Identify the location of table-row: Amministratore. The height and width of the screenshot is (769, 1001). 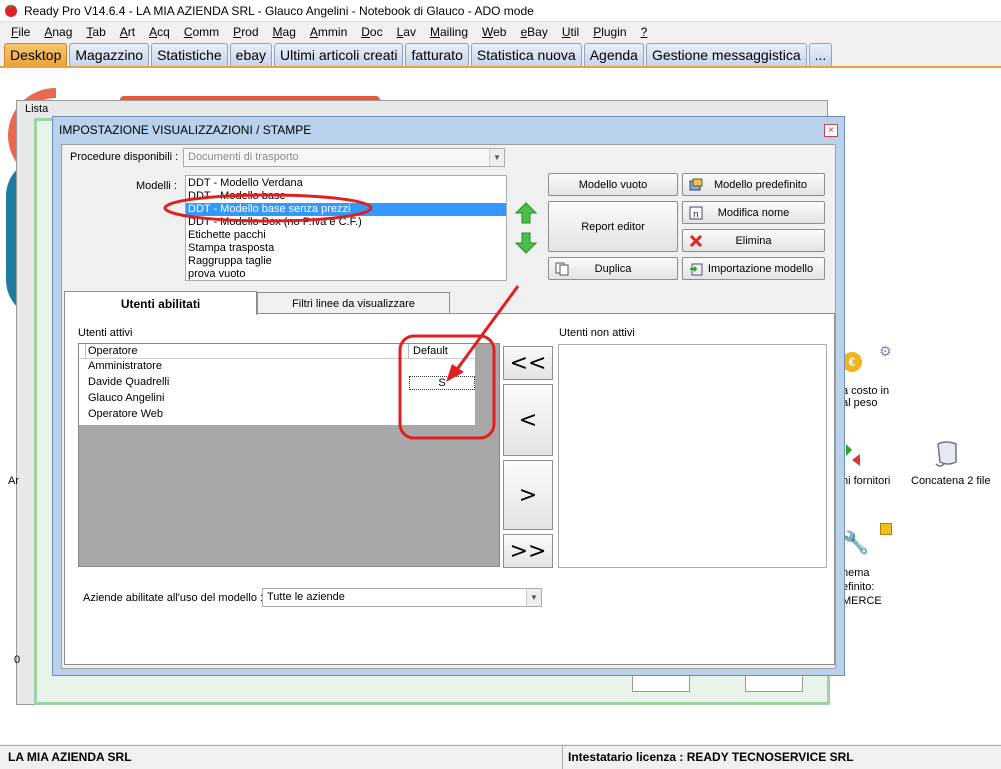
(277, 367).